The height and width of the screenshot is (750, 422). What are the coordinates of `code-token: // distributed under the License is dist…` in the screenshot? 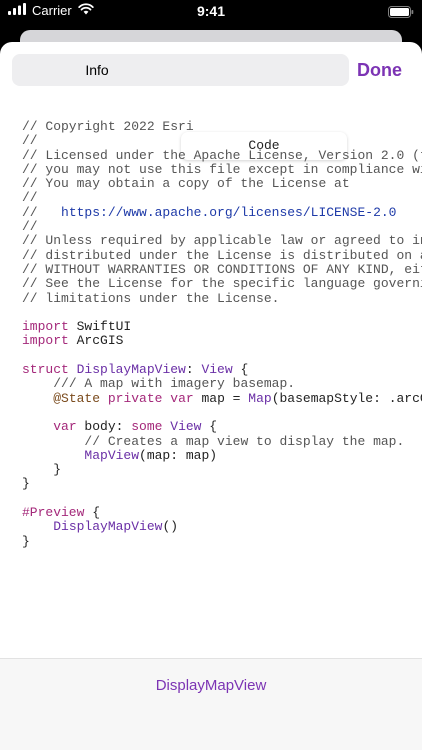 It's located at (222, 255).